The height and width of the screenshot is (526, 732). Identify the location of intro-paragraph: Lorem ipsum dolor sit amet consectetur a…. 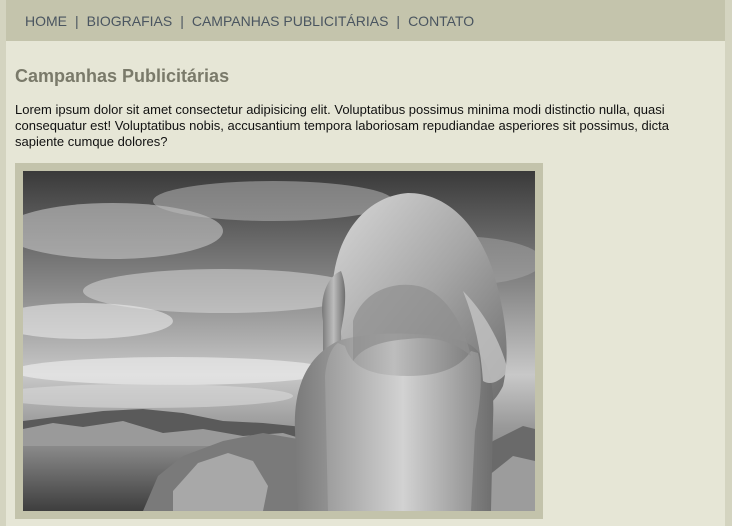
(342, 125).